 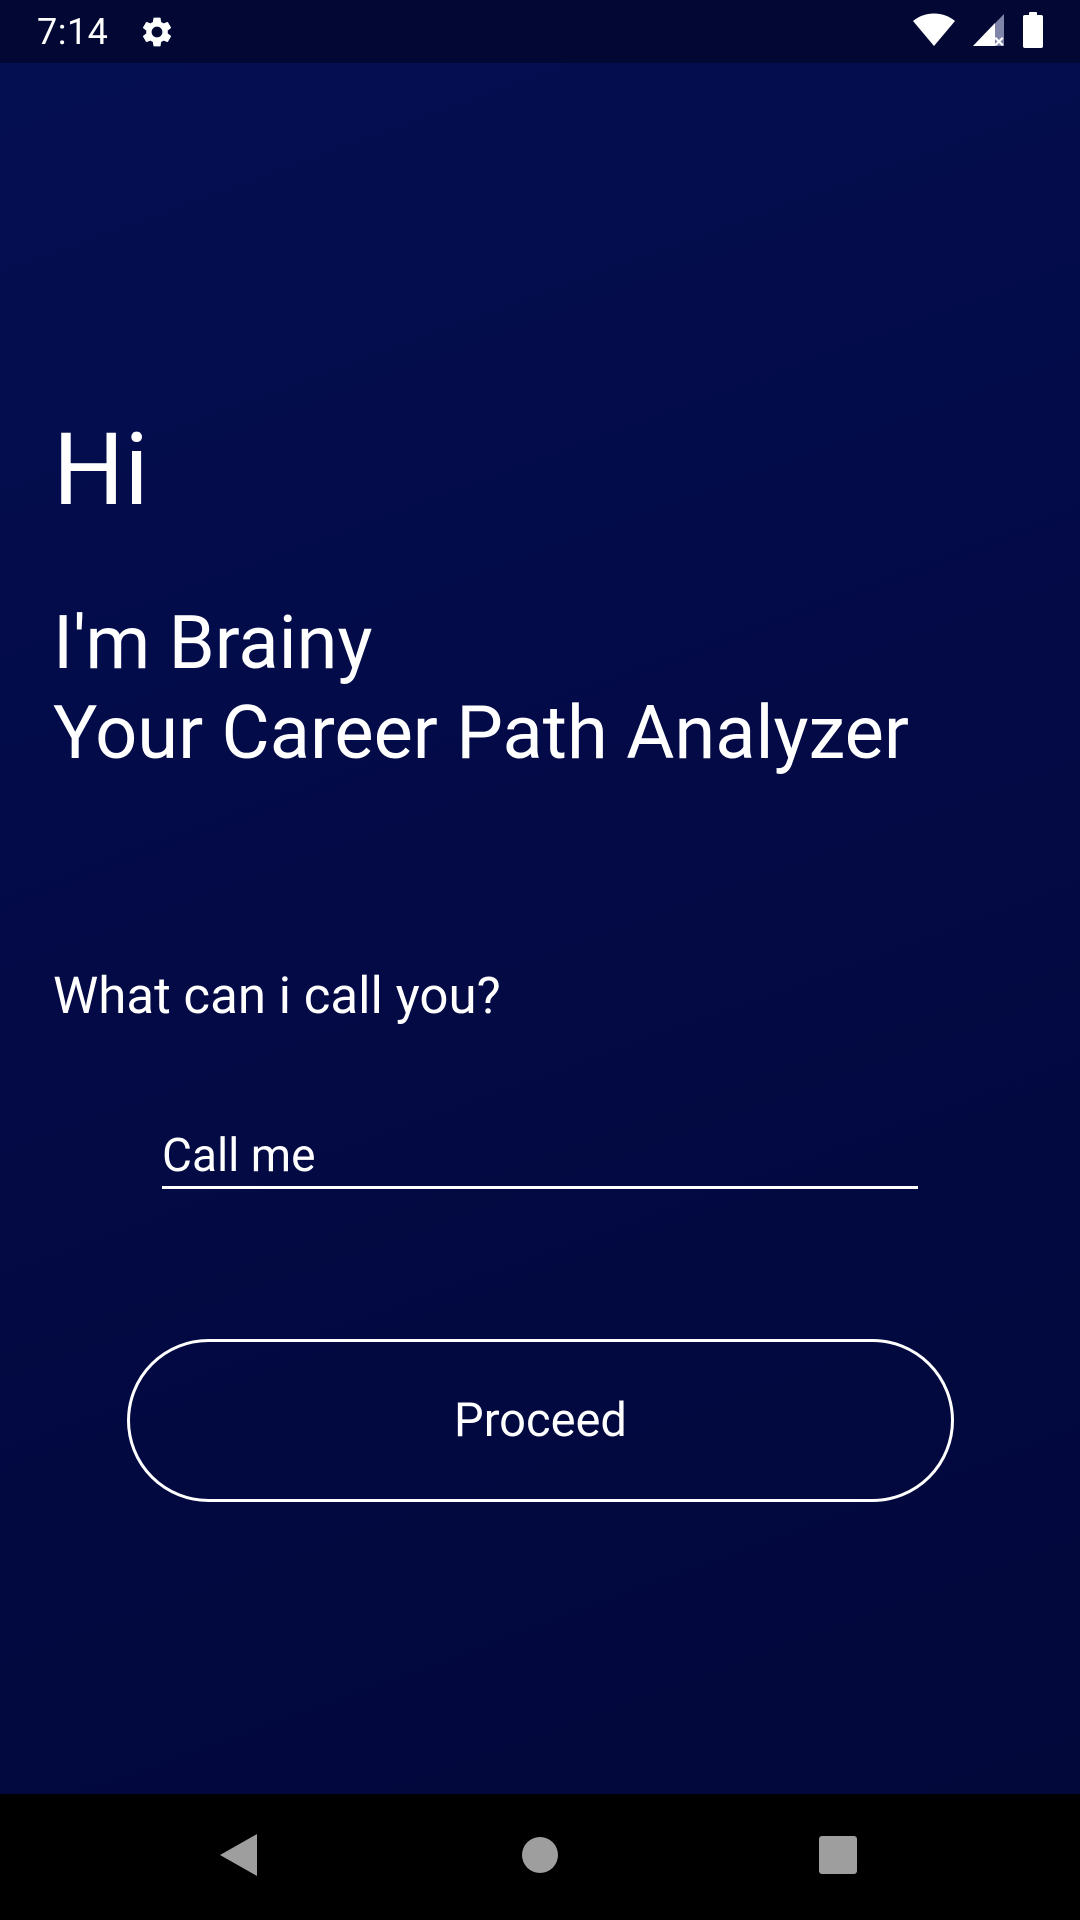 I want to click on recents-icon, so click(x=838, y=1857).